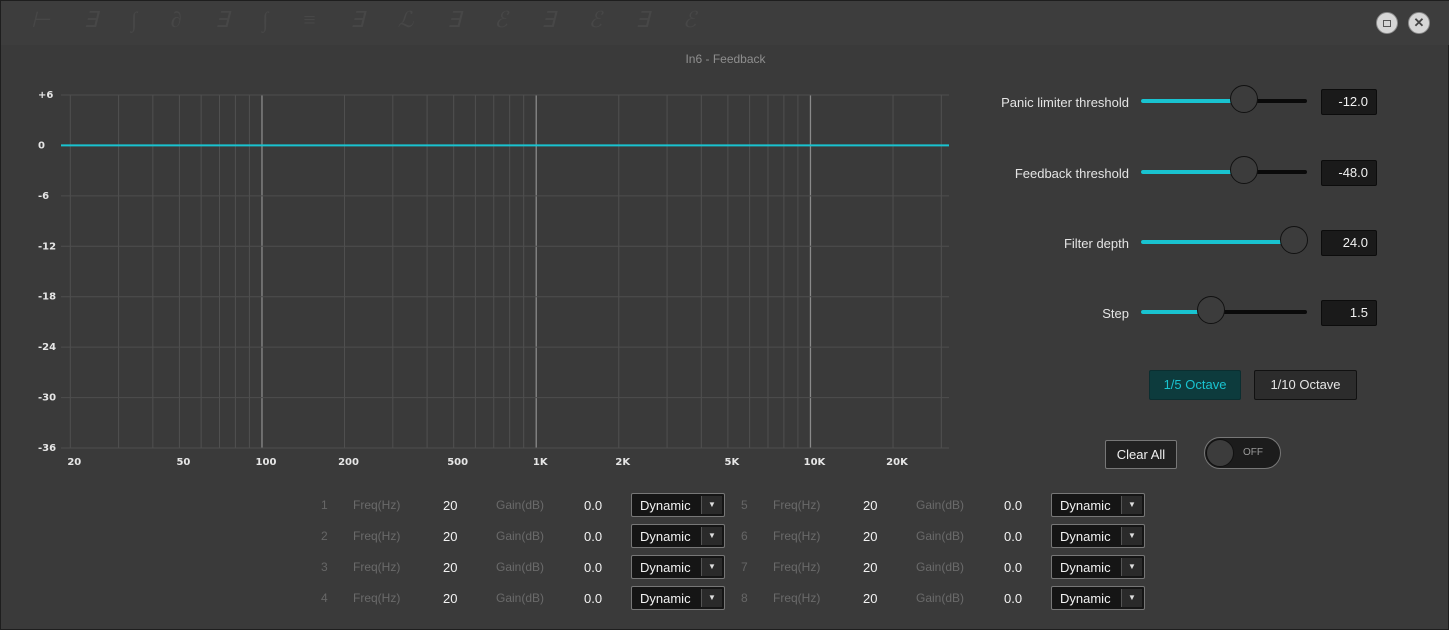 This screenshot has height=630, width=1449. I want to click on filter-row: 1 Freq(Hz) 20 Gain(dB) 0.0 Dynamic ▼, so click(522, 506).